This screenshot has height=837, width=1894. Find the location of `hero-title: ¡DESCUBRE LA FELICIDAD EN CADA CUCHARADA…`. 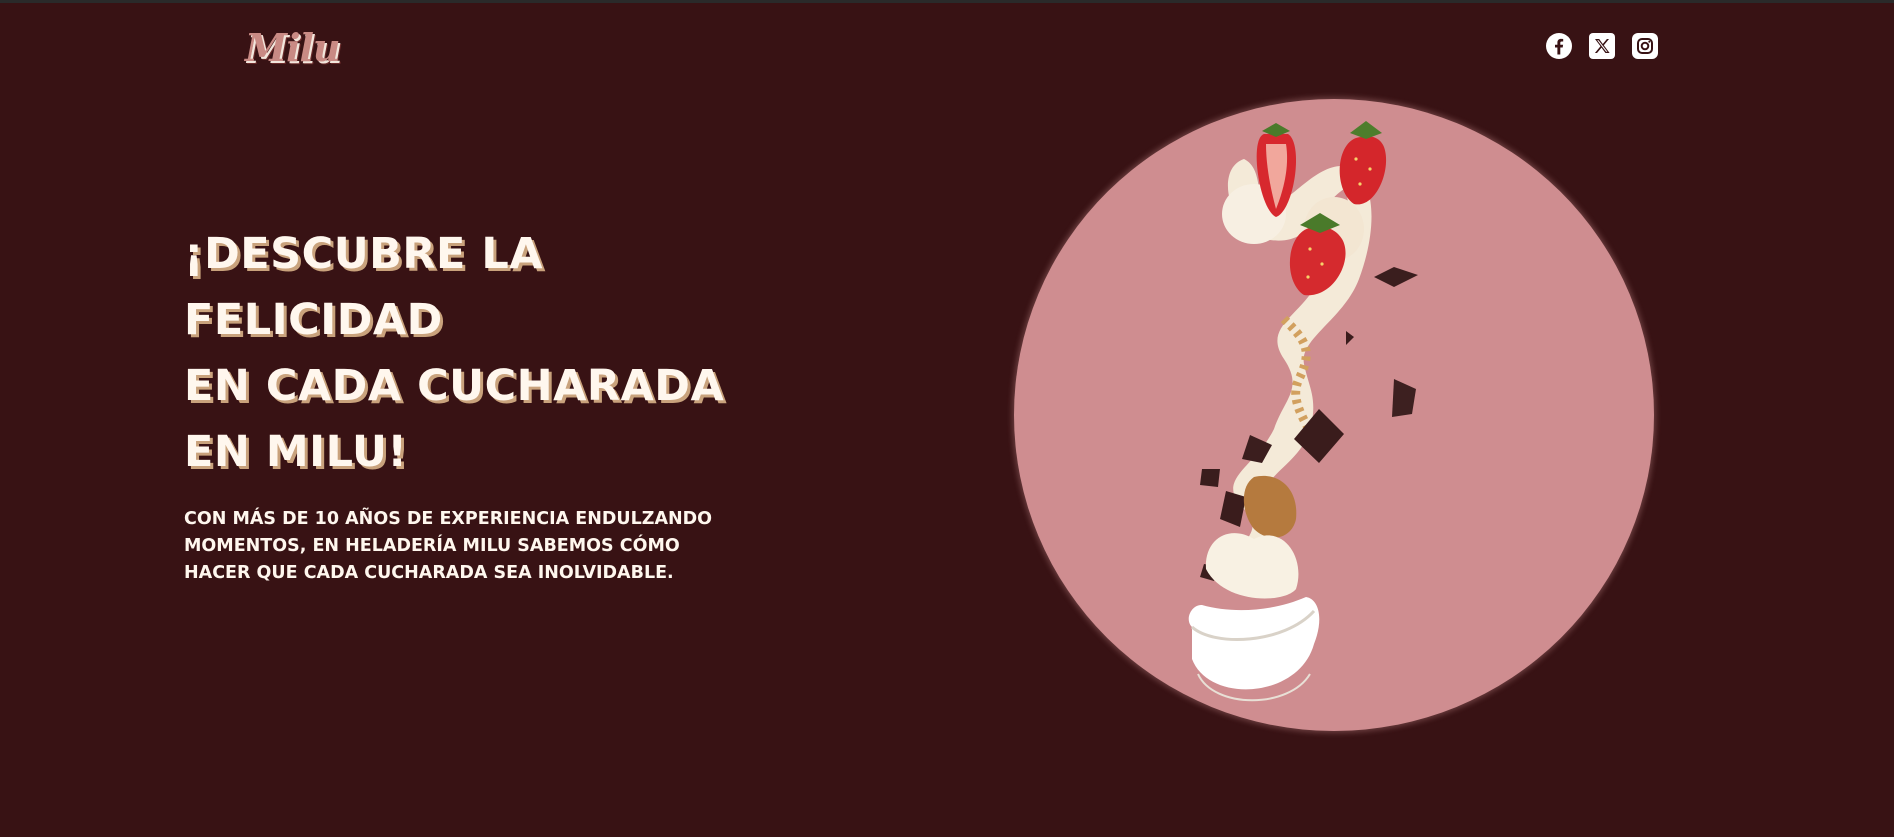

hero-title: ¡DESCUBRE LA FELICIDAD EN CADA CUCHARADA… is located at coordinates (464, 353).